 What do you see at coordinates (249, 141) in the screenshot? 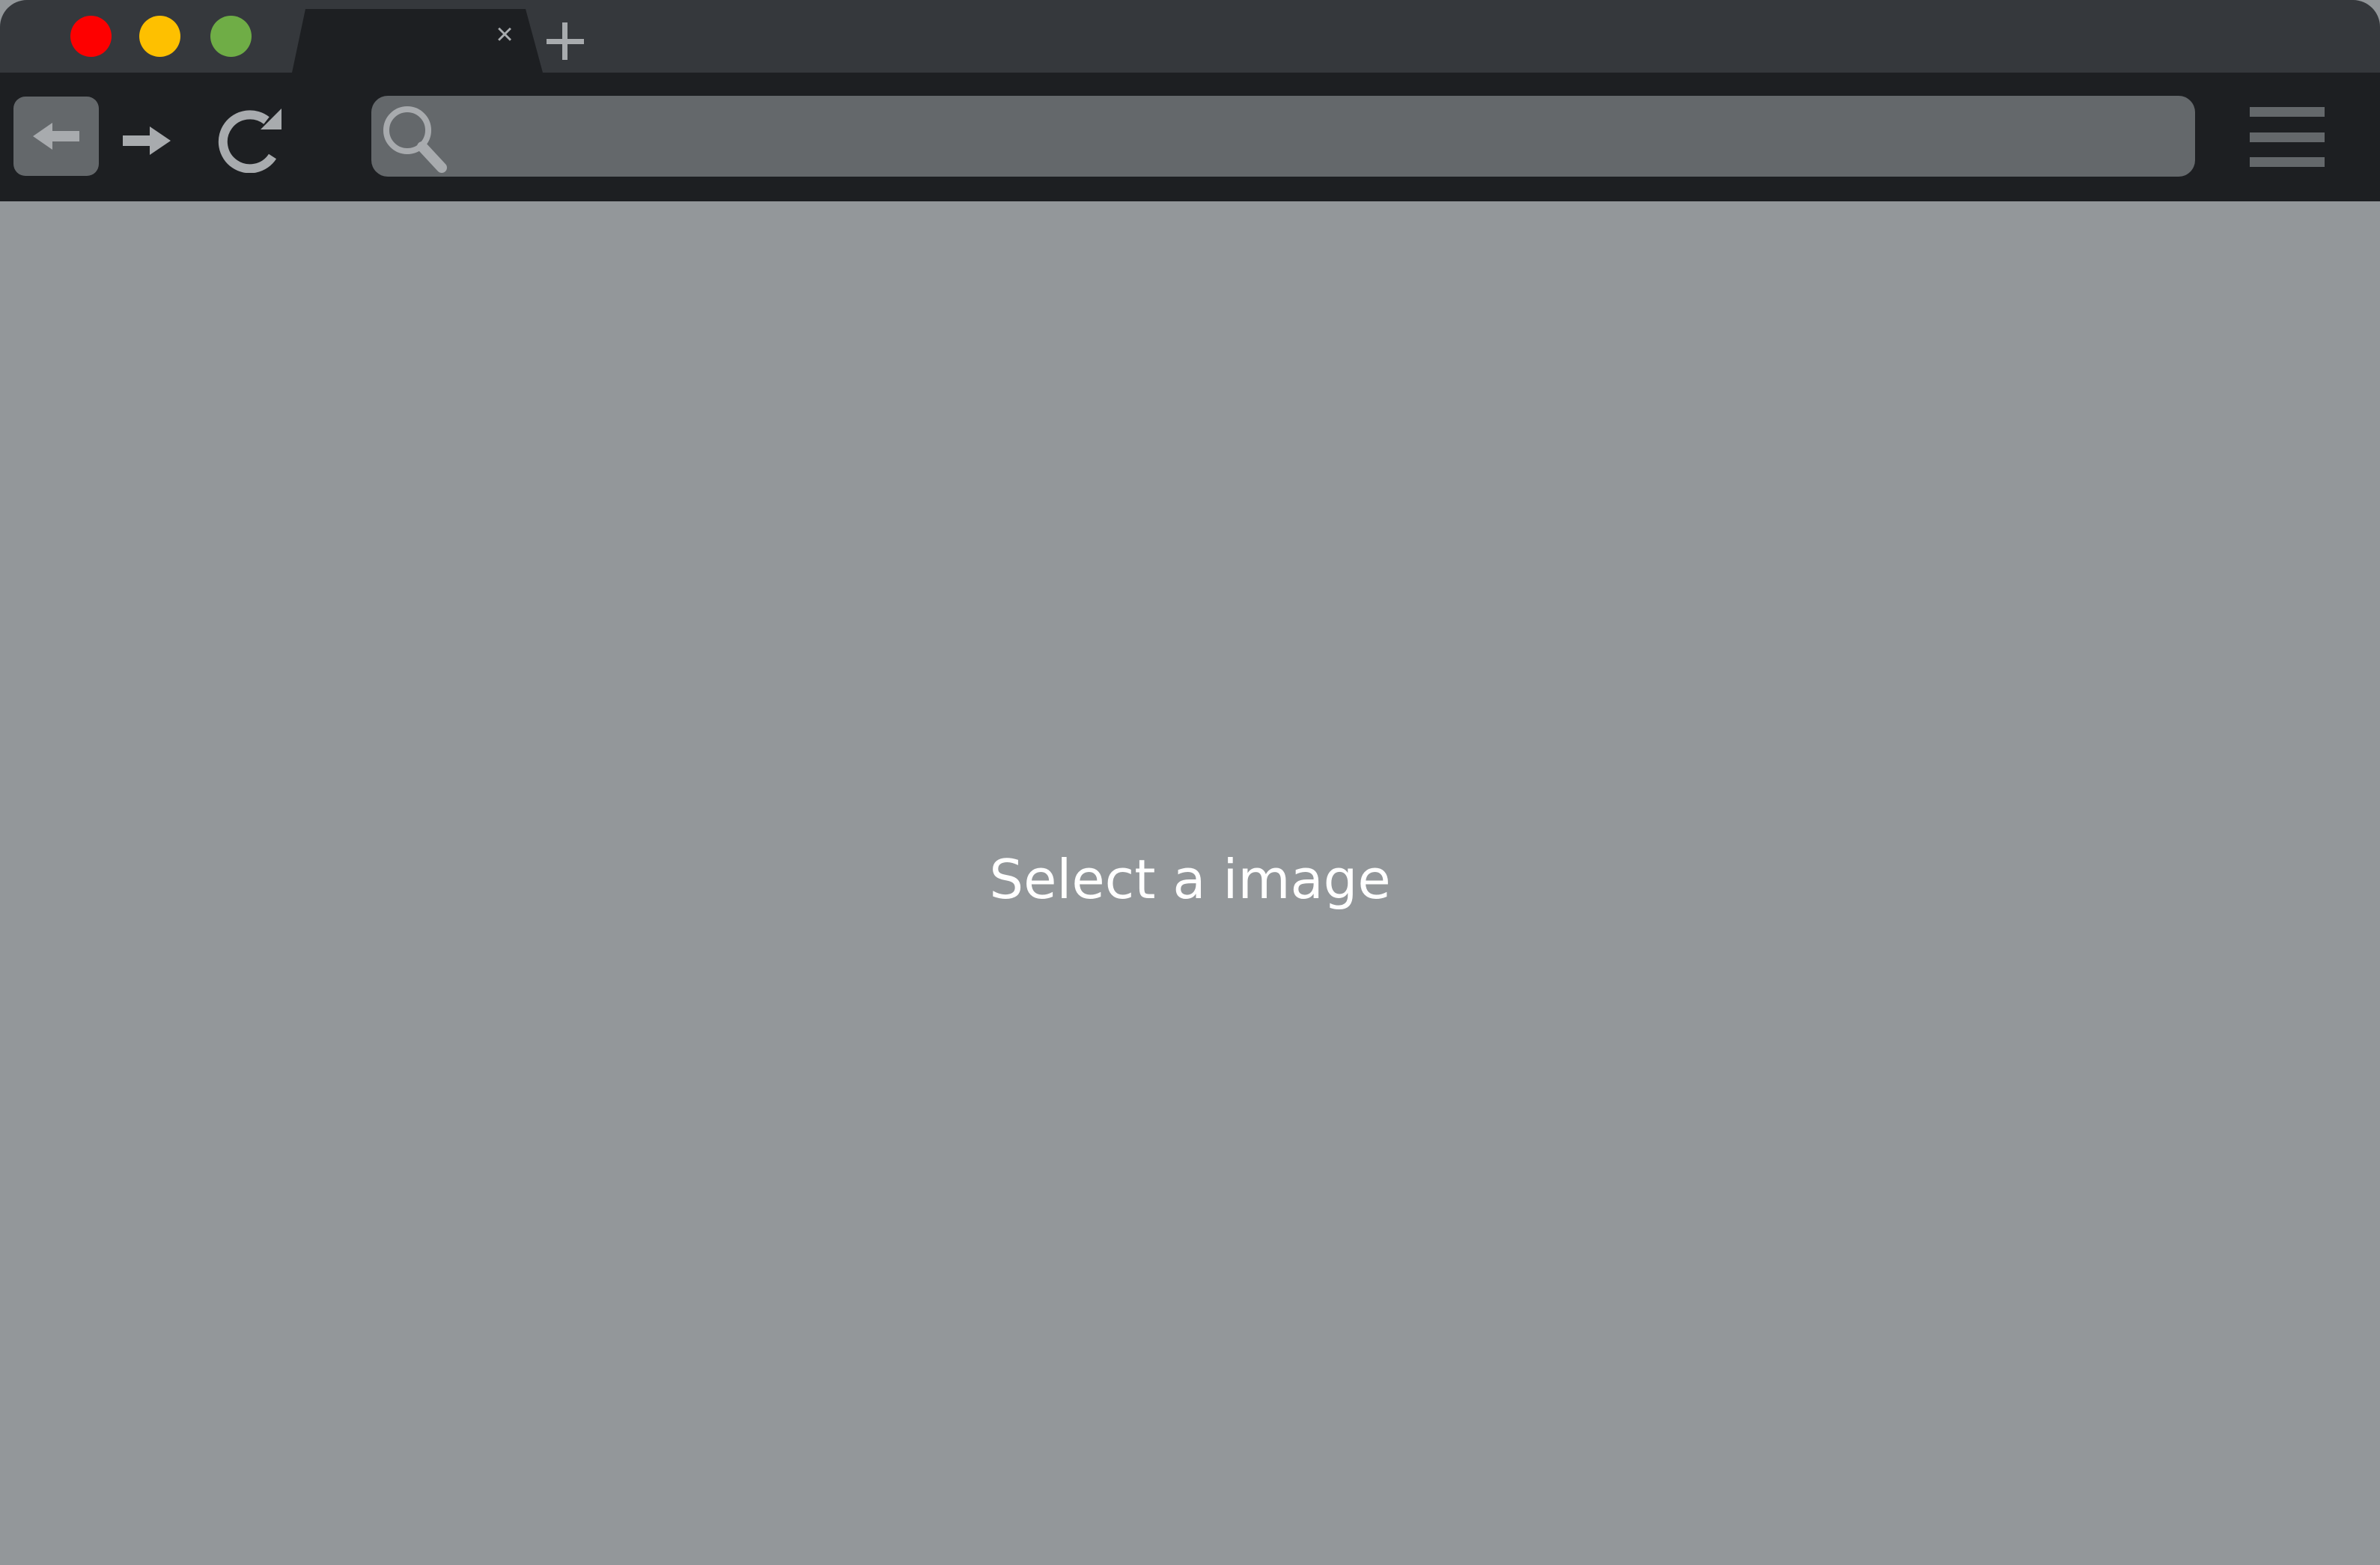
I see `reload-icon` at bounding box center [249, 141].